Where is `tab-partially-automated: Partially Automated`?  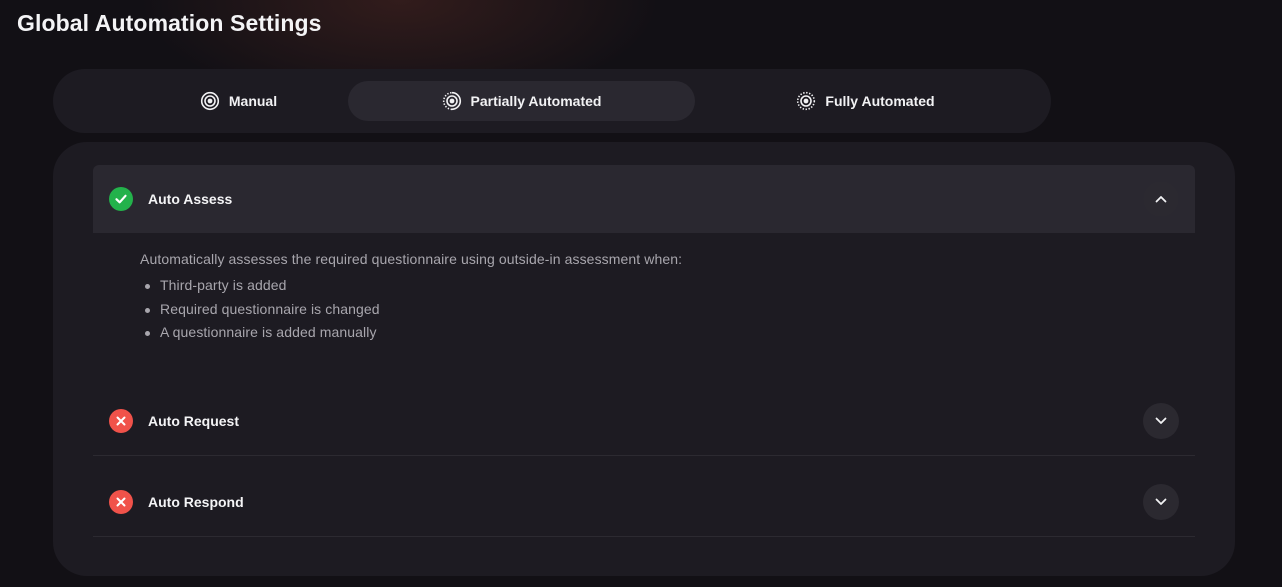 tab-partially-automated: Partially Automated is located at coordinates (521, 101).